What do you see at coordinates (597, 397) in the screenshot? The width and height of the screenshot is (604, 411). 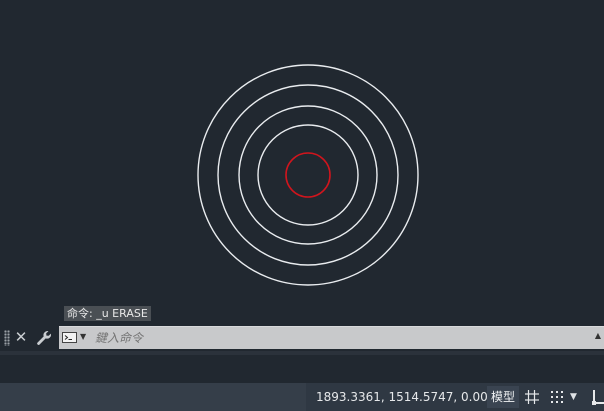 I see `ortho-icon` at bounding box center [597, 397].